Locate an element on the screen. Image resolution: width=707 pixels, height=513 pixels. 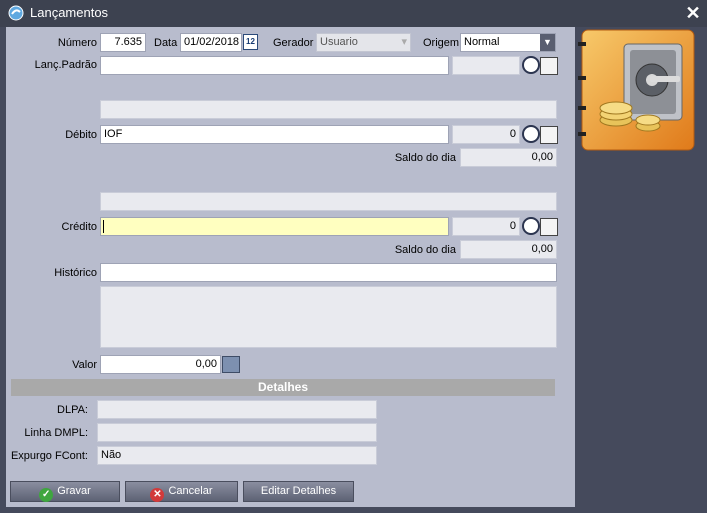
historico-field is located at coordinates (328, 272).